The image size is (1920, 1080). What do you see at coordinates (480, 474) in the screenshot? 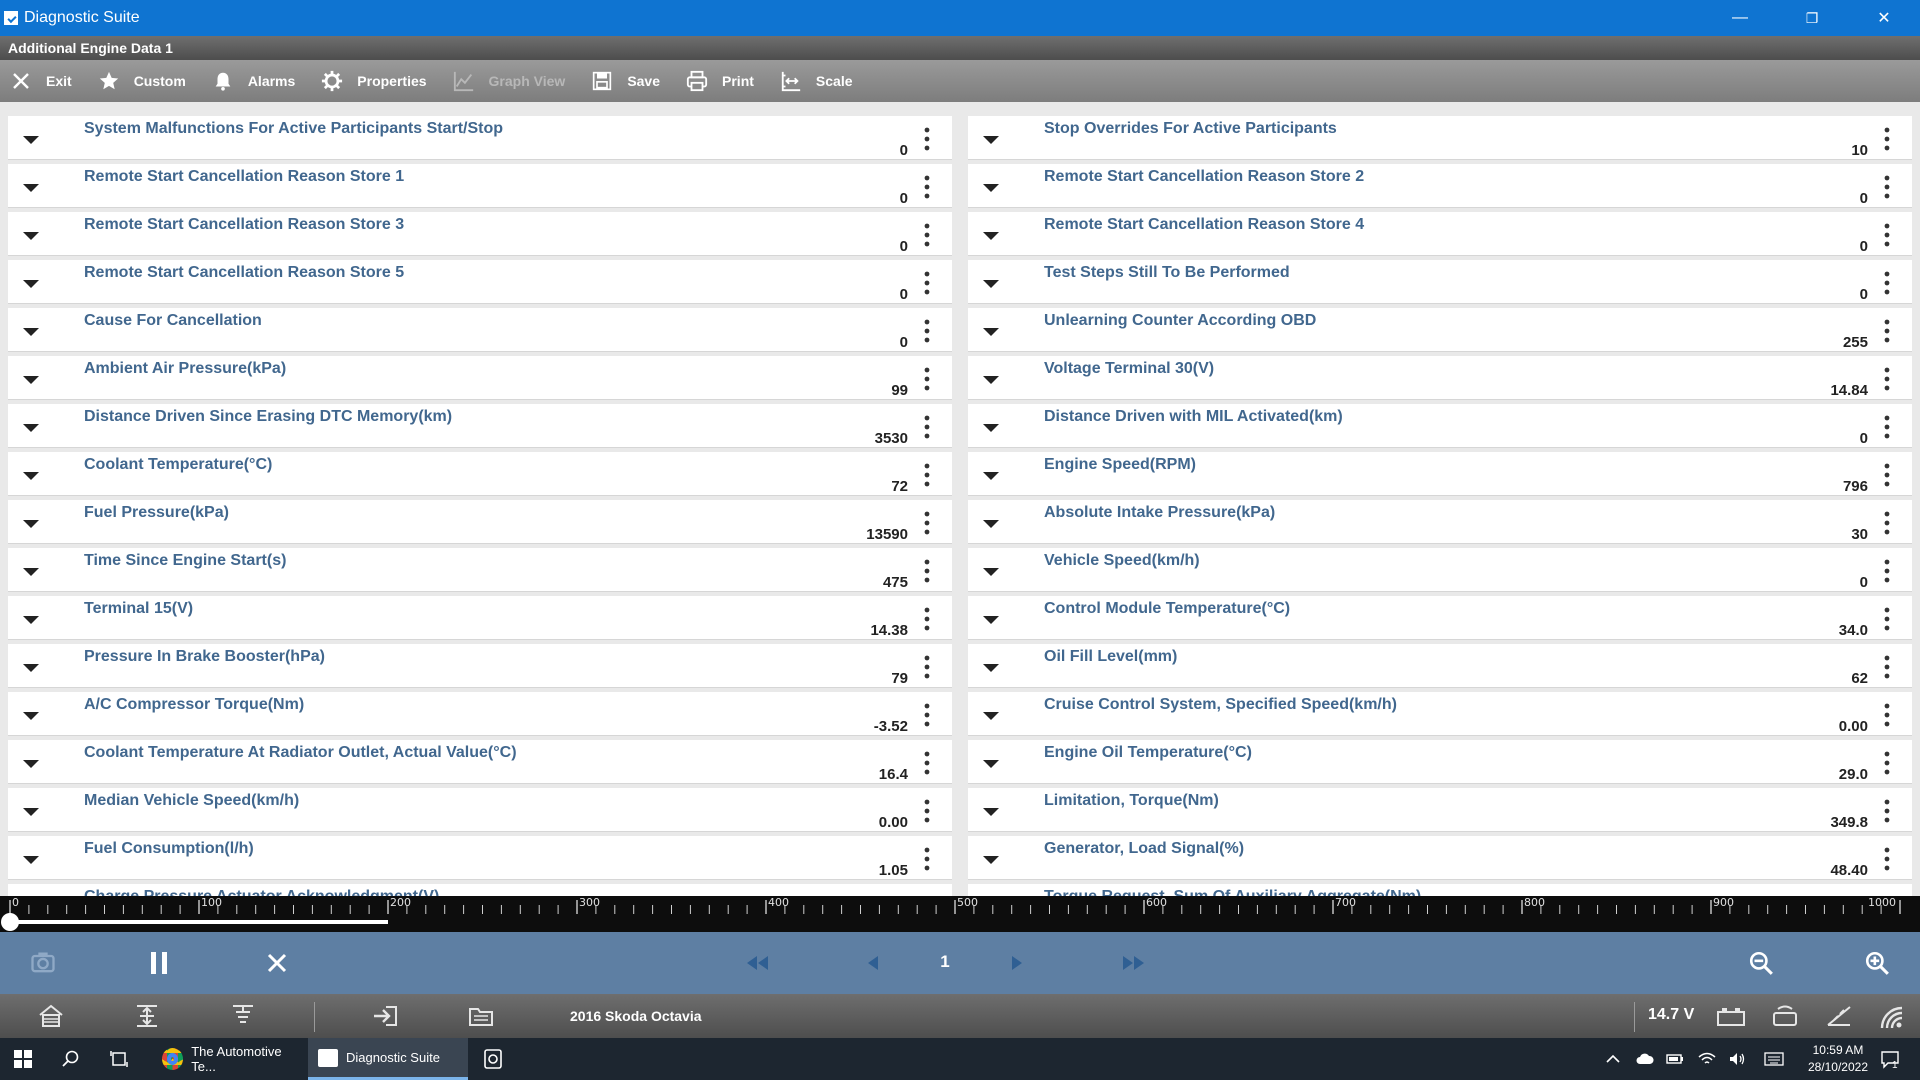
I see `parameter-row: Coolant Temperature(°C) 72` at bounding box center [480, 474].